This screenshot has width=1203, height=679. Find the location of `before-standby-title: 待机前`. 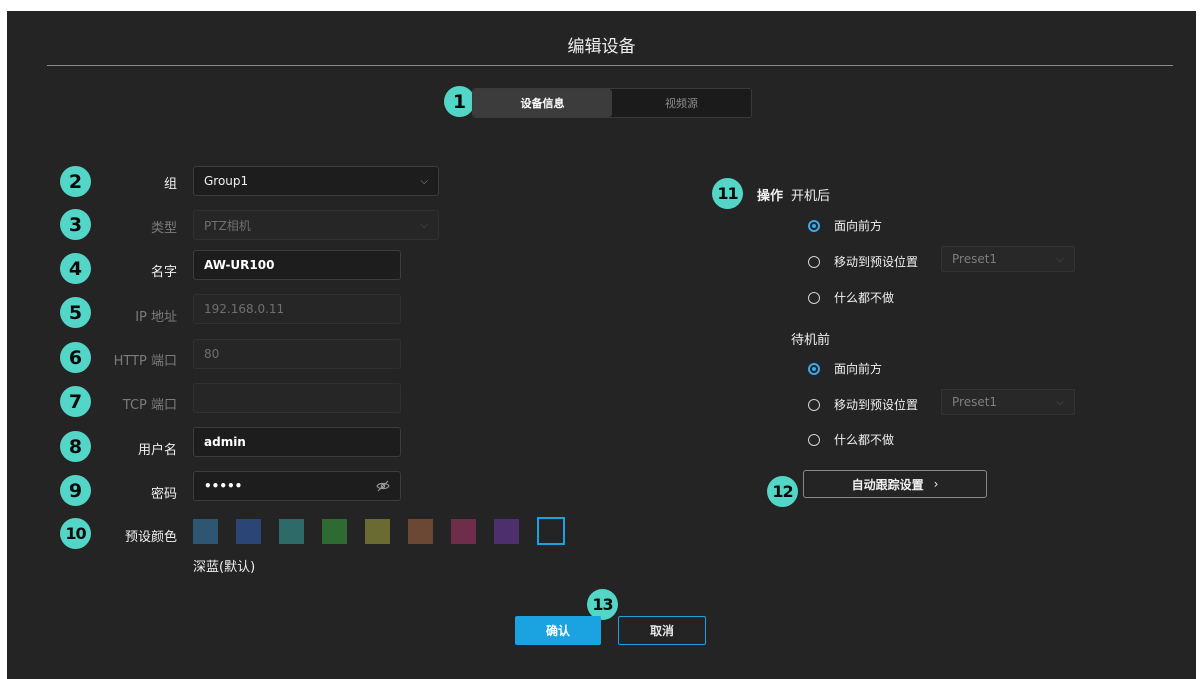

before-standby-title: 待机前 is located at coordinates (811, 340).